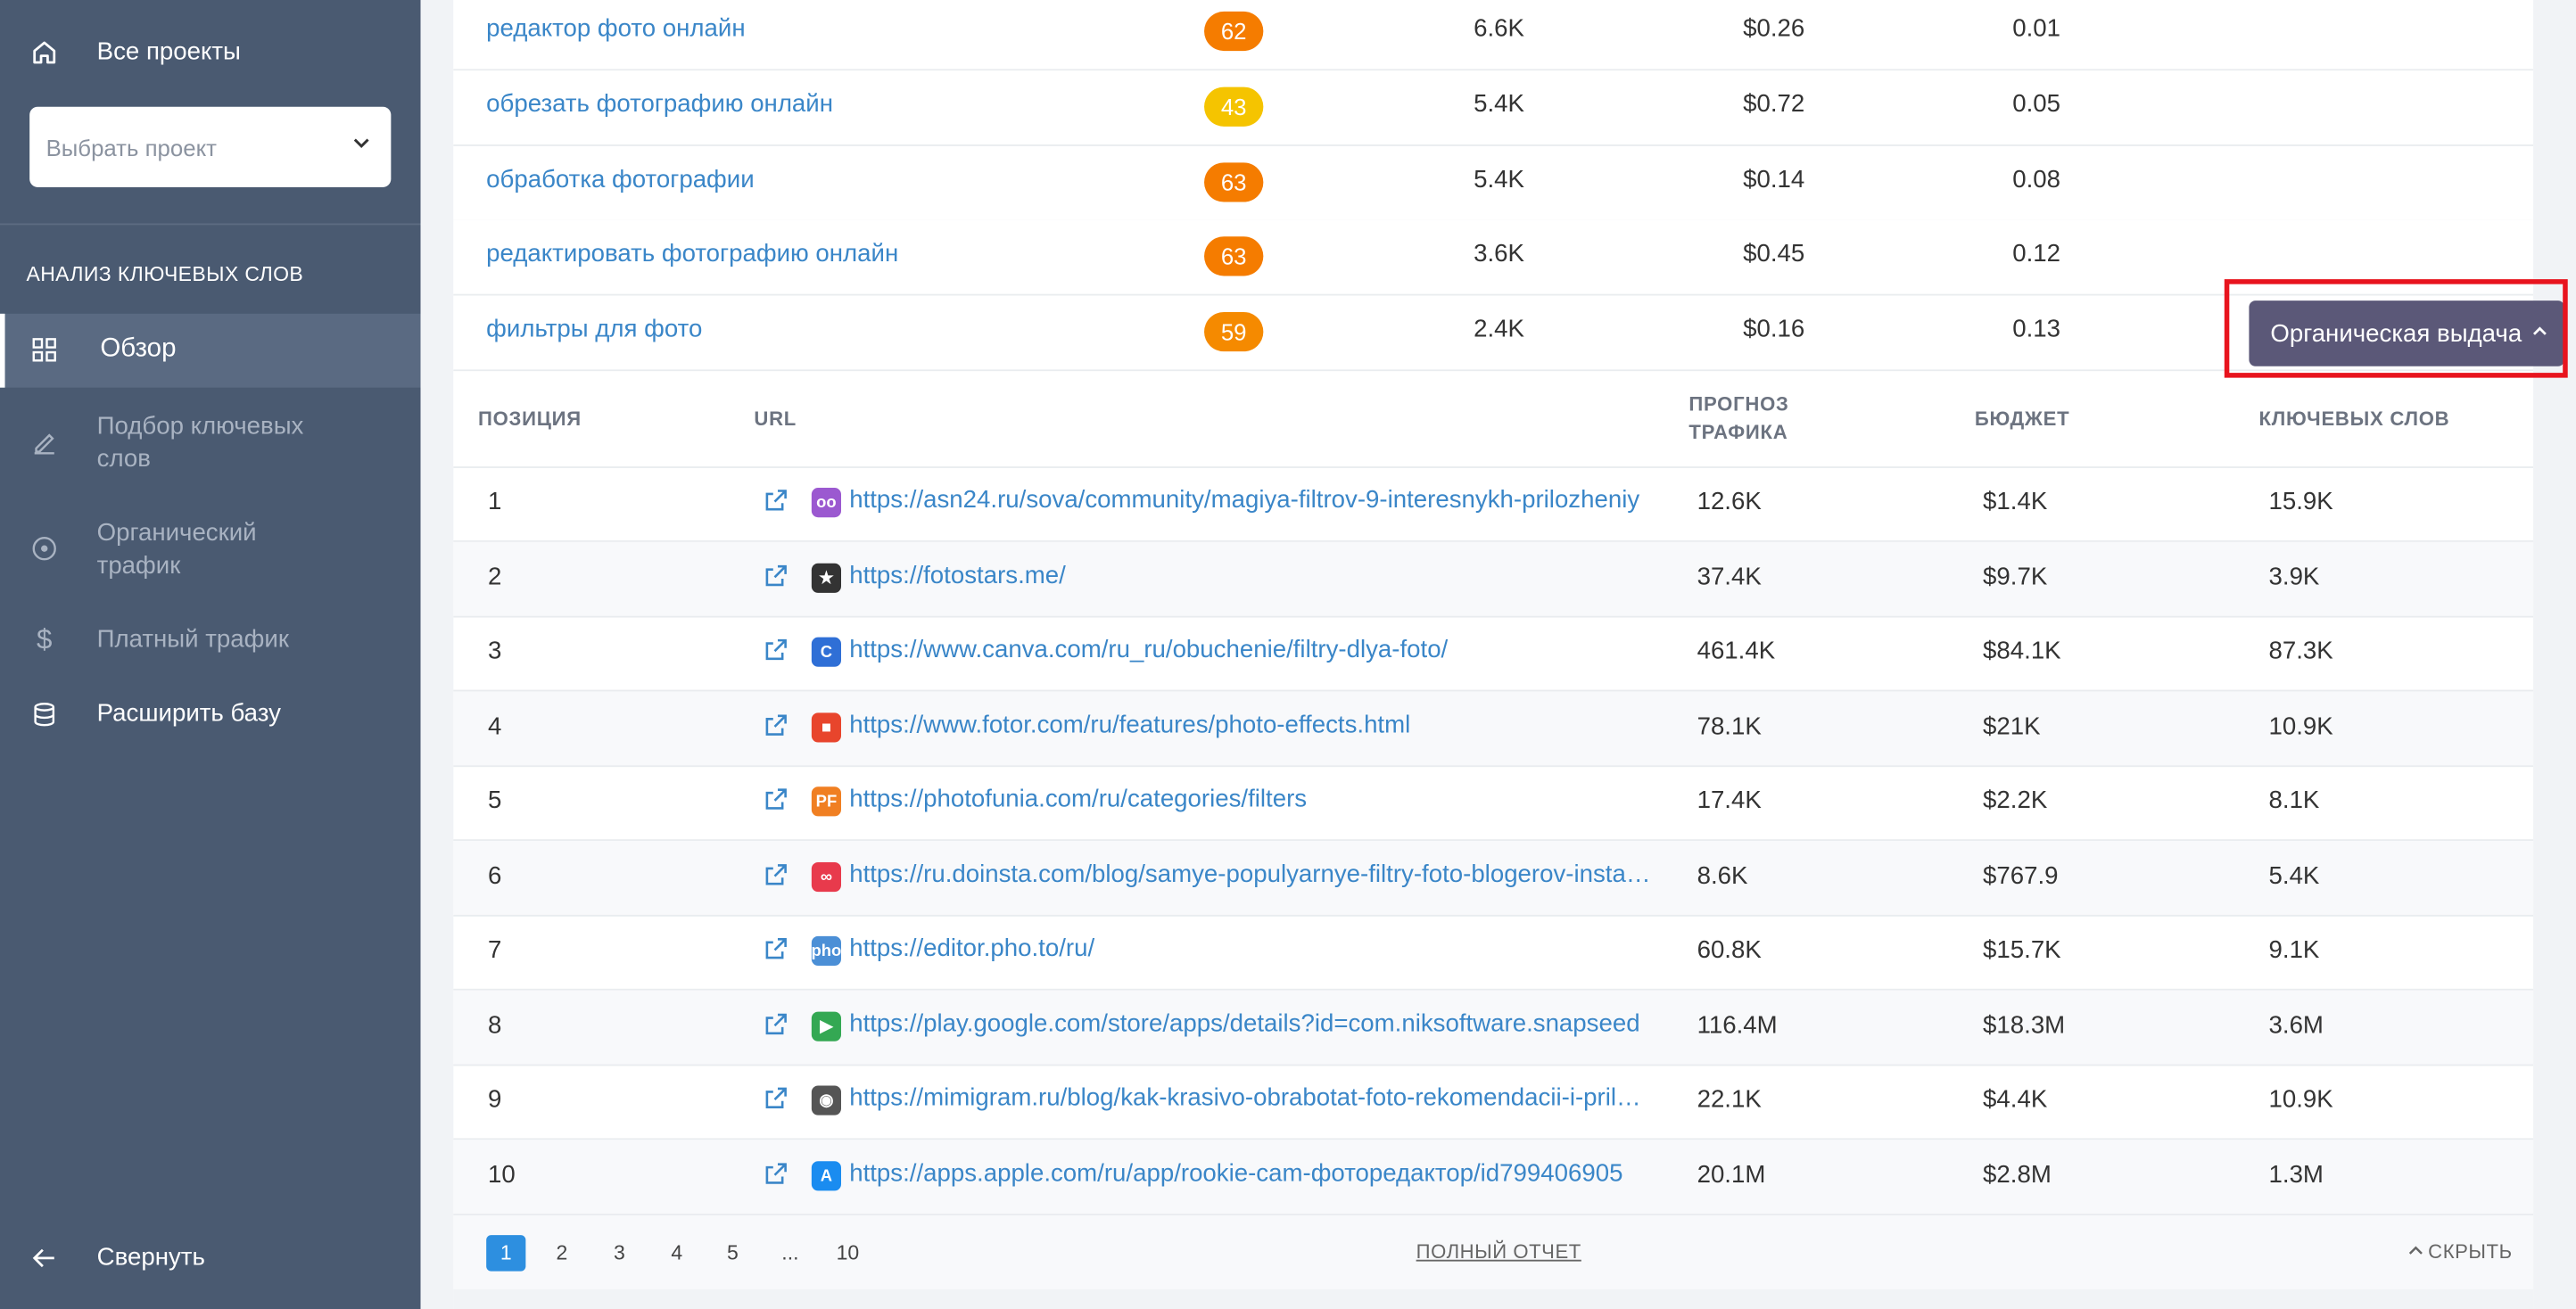 The width and height of the screenshot is (2576, 1309). What do you see at coordinates (2, 350) in the screenshot?
I see `active-indicator` at bounding box center [2, 350].